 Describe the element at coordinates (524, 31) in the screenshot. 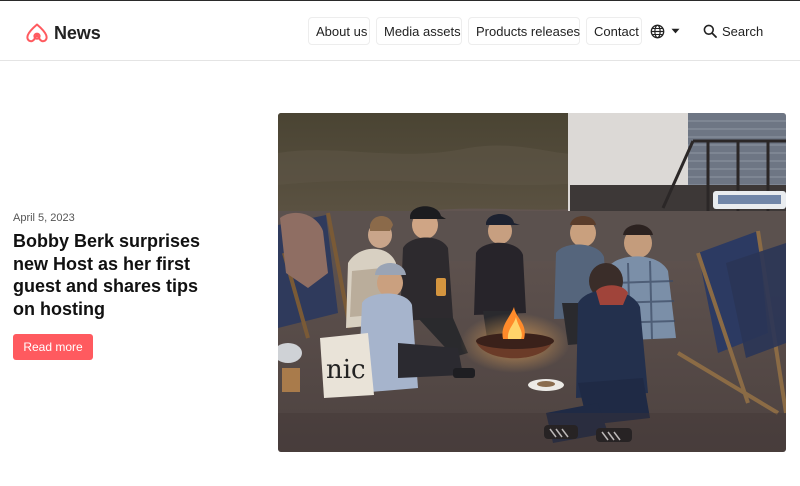

I see `nav-products-releases: Products releases` at that location.